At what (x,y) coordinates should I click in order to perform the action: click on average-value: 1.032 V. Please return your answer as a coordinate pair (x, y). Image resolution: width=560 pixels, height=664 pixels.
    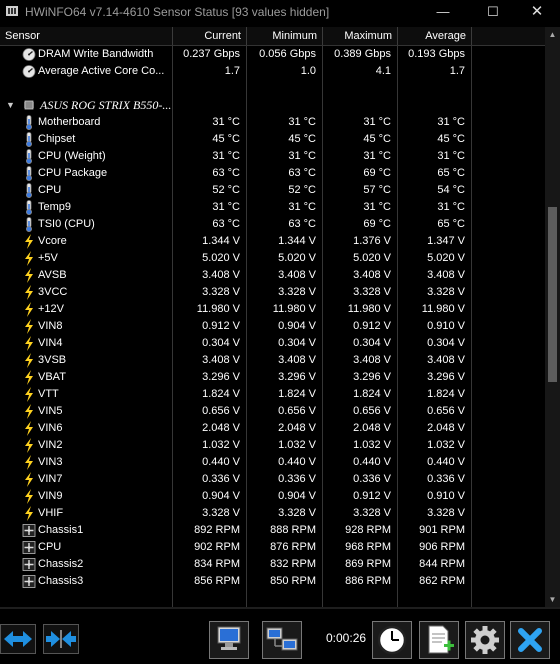
    Looking at the image, I should click on (435, 445).